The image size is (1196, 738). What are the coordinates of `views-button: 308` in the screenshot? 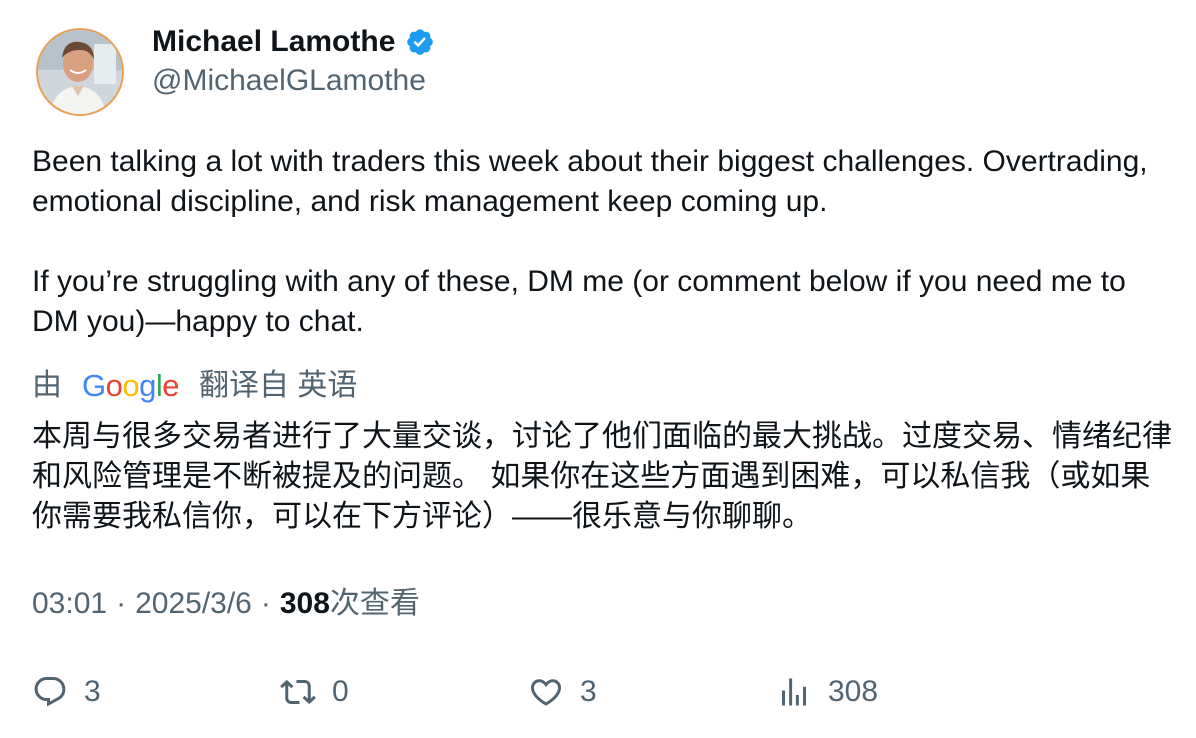 It's located at (827, 692).